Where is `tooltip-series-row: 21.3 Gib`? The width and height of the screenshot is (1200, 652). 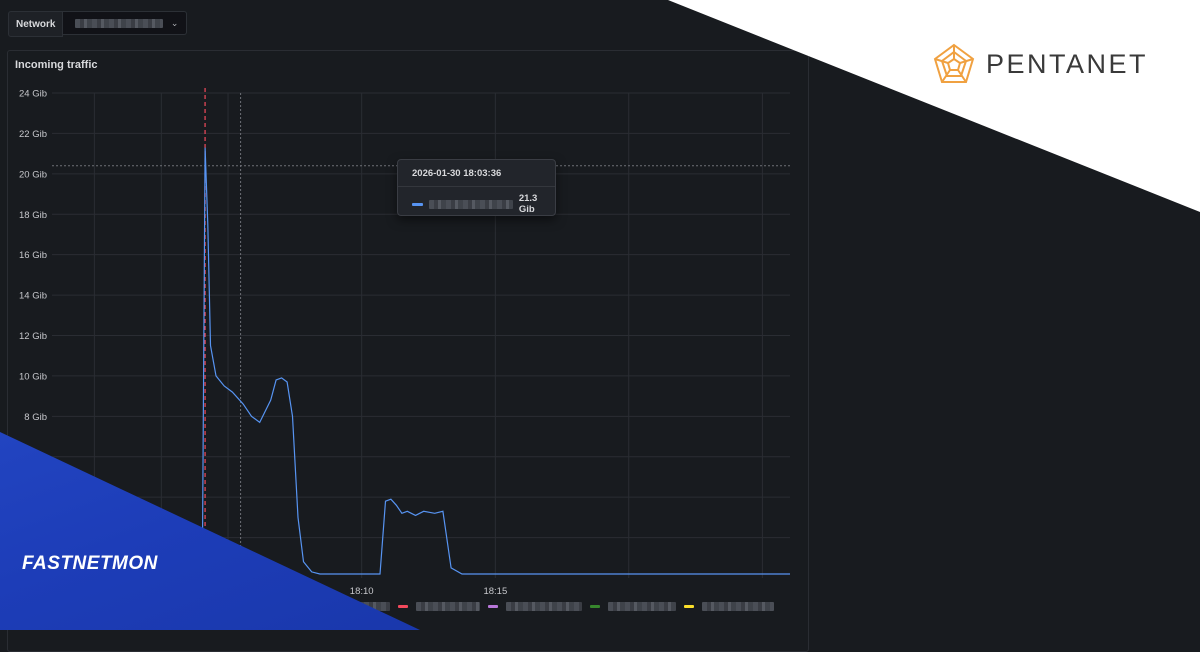
tooltip-series-row: 21.3 Gib is located at coordinates (483, 204).